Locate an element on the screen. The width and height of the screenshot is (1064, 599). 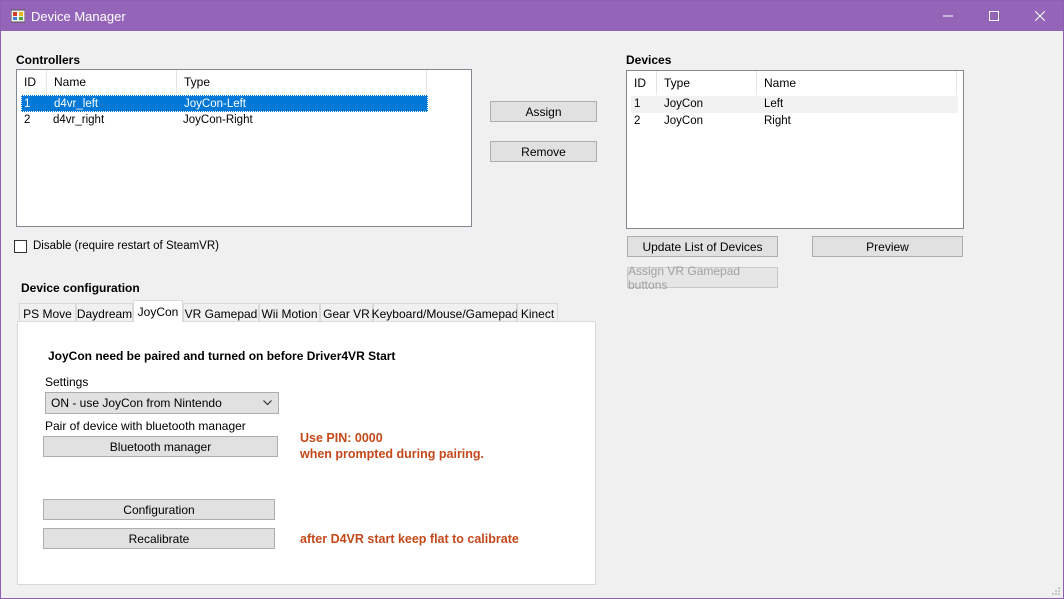
controller-id: 2 is located at coordinates (27, 120).